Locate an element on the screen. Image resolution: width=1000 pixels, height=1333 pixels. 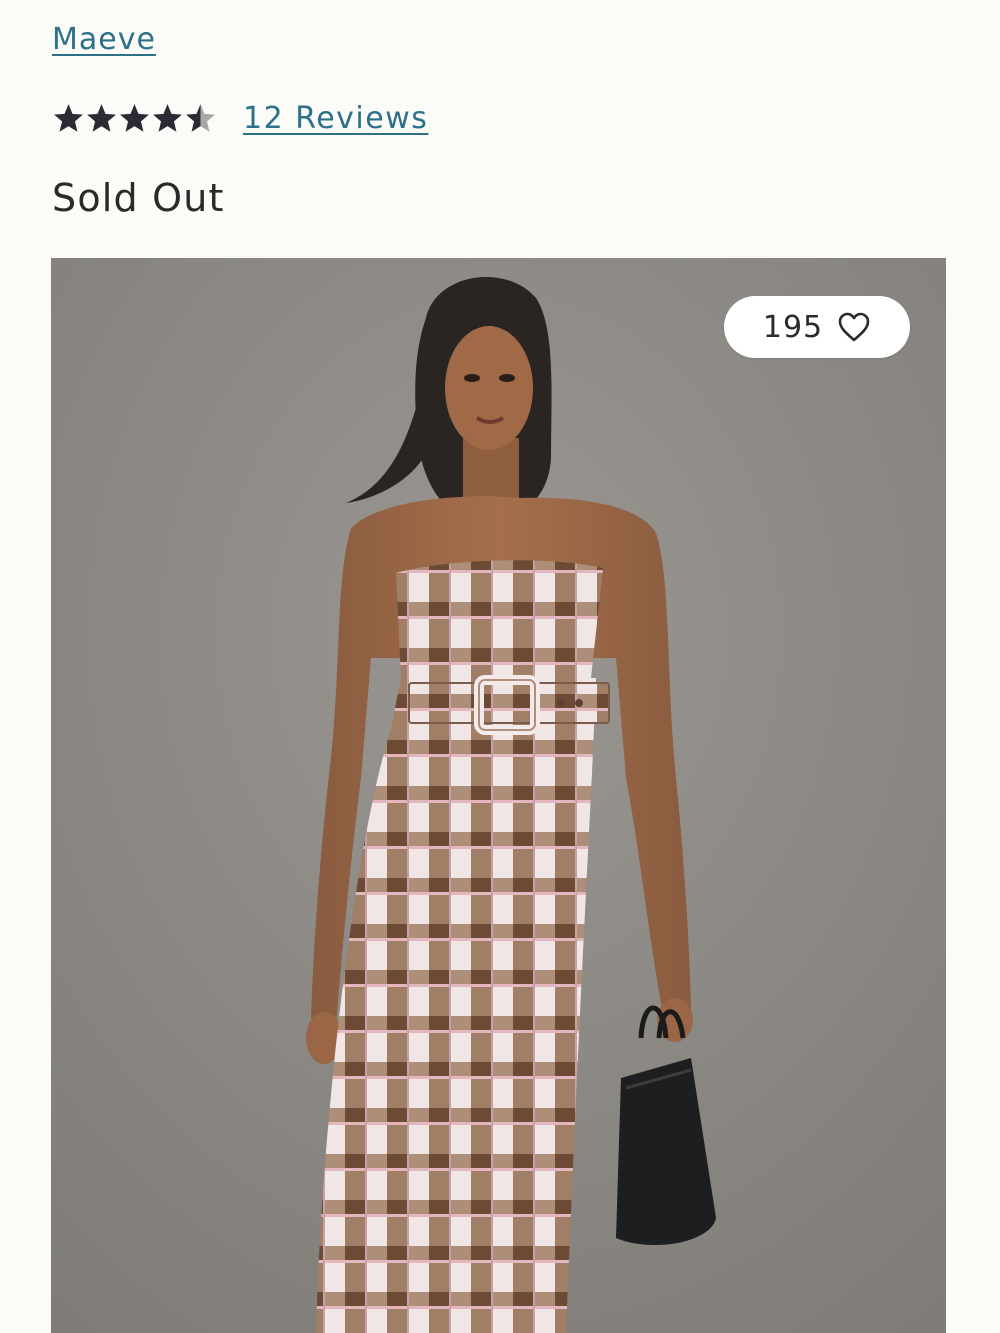
star-half-icon is located at coordinates (200, 117).